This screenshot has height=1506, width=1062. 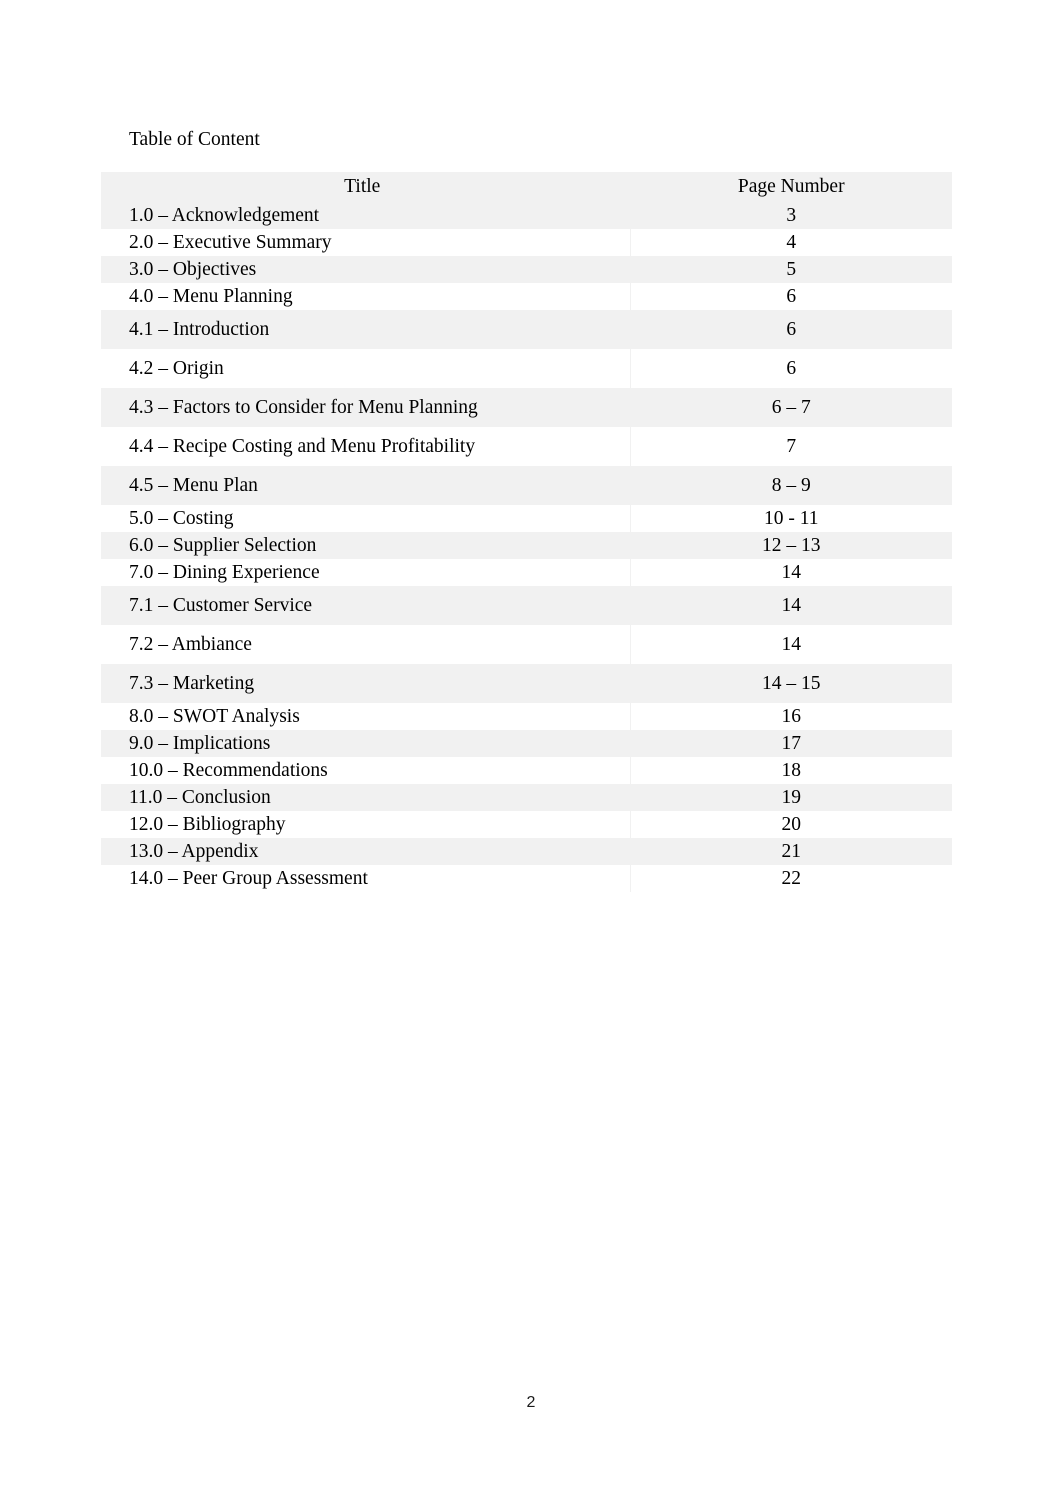 What do you see at coordinates (531, 1402) in the screenshot?
I see `footer-page-number: 2` at bounding box center [531, 1402].